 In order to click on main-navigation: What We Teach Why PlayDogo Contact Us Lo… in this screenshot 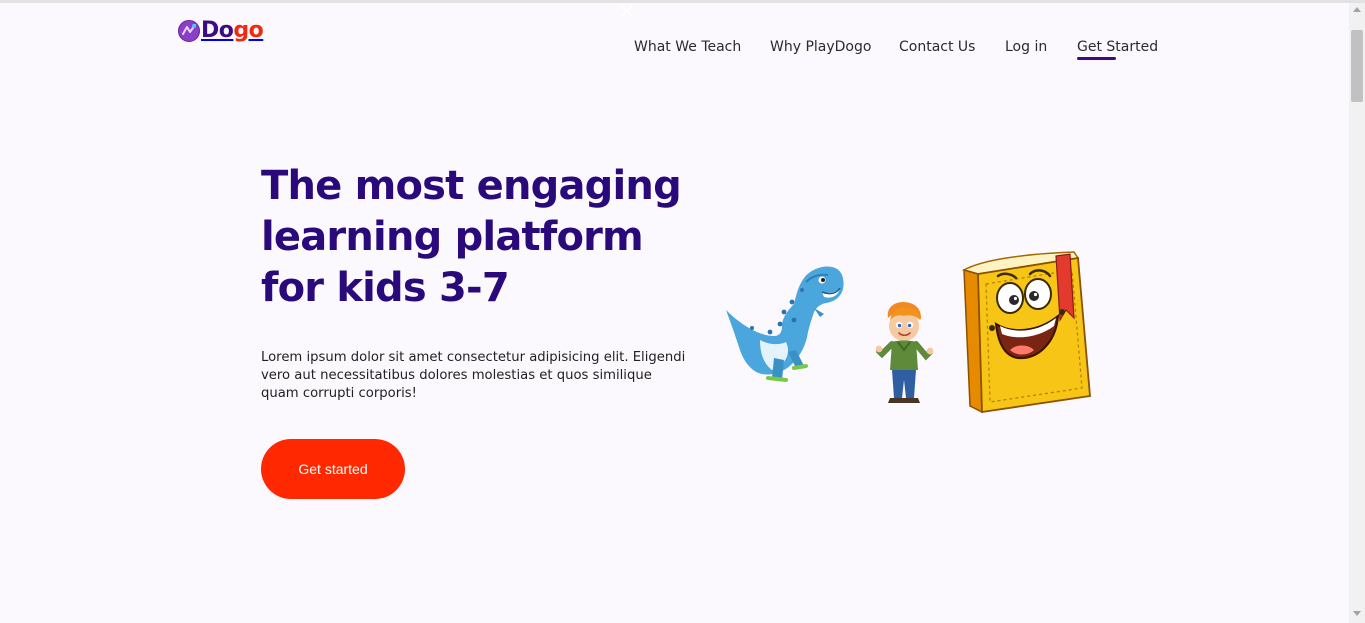, I will do `click(682, 52)`.